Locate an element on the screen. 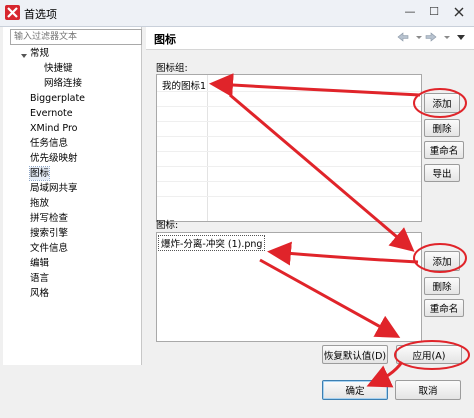 The image size is (474, 418). tree-item-shortcuts: 快捷键 is located at coordinates (58, 68).